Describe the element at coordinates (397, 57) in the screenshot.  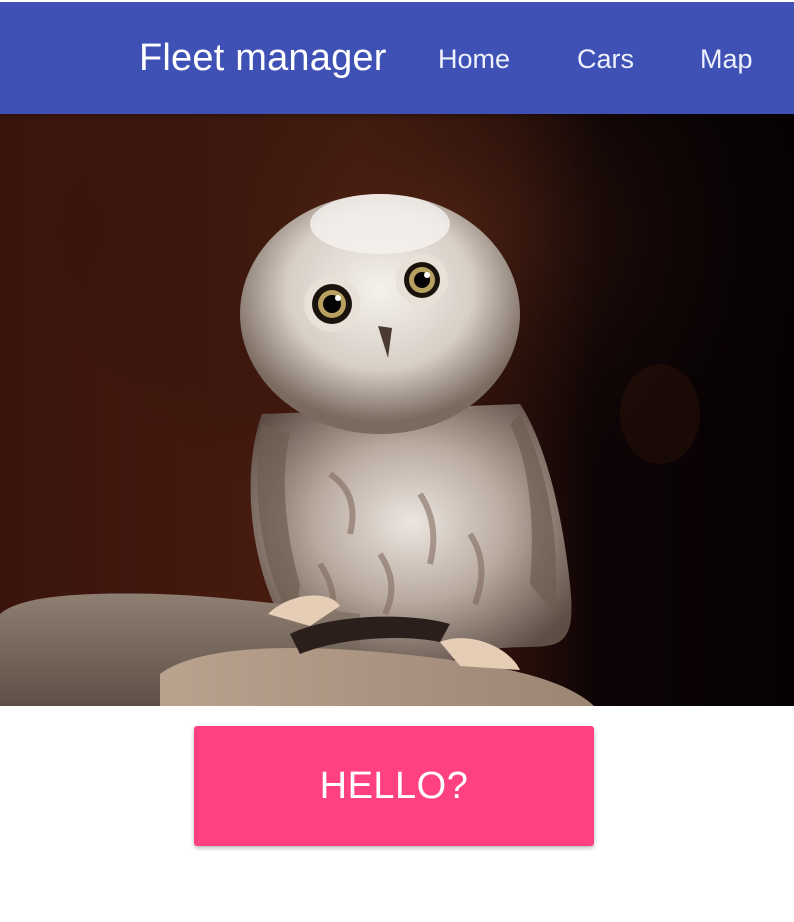
I see `top-toolbar: Fleet manager Home Cars Map` at that location.